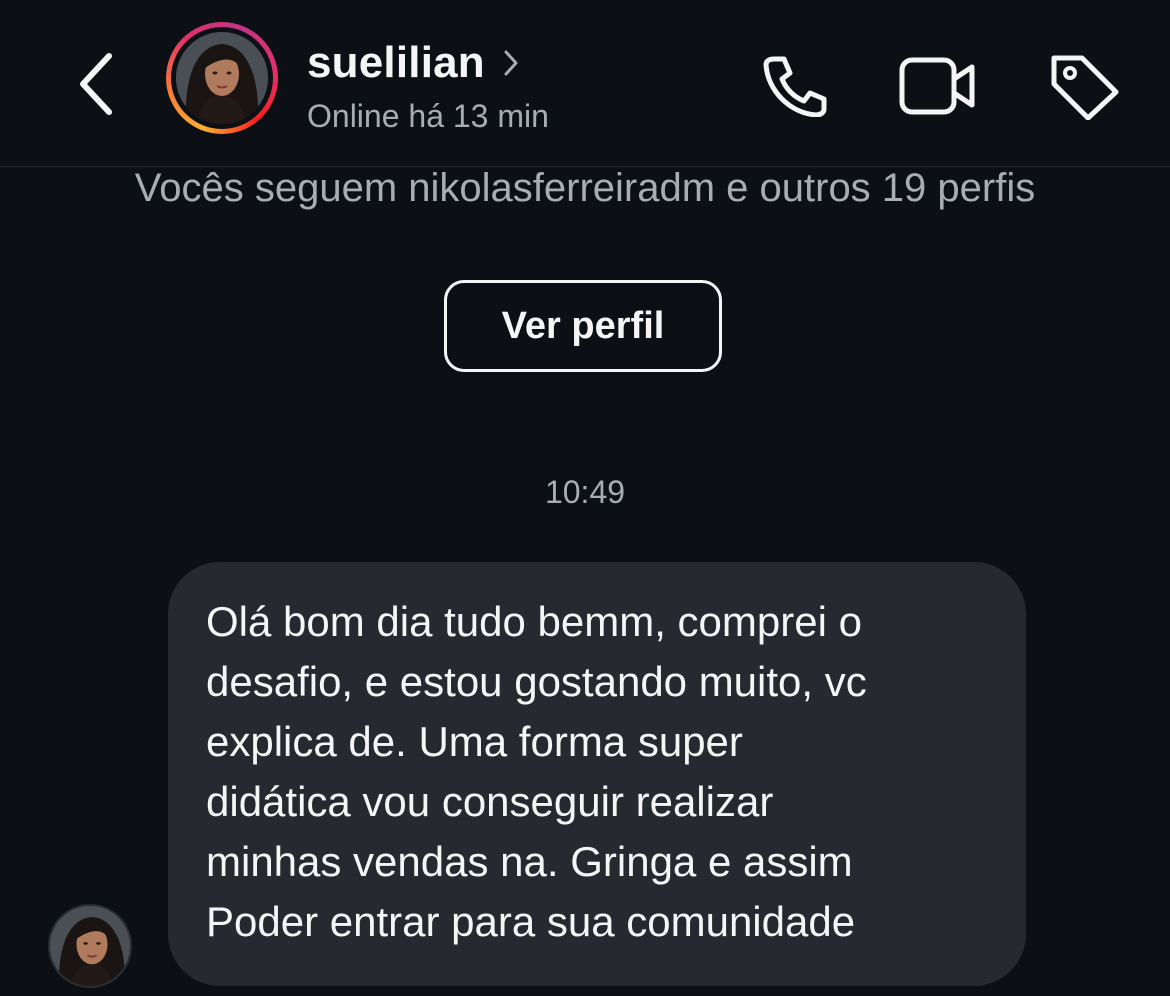 Image resolution: width=1170 pixels, height=996 pixels. I want to click on video-camera-icon, so click(937, 86).